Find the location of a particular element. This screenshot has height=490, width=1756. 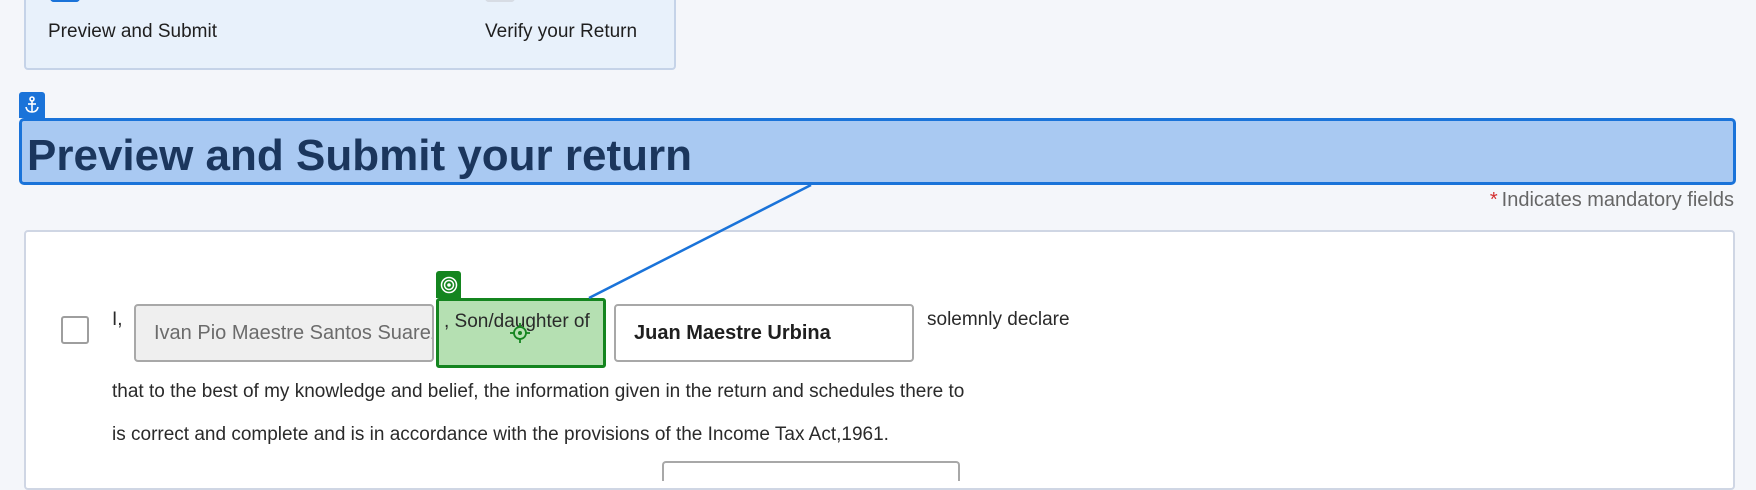

mandatory-text: Indicates mandatory fields is located at coordinates (1617, 200).